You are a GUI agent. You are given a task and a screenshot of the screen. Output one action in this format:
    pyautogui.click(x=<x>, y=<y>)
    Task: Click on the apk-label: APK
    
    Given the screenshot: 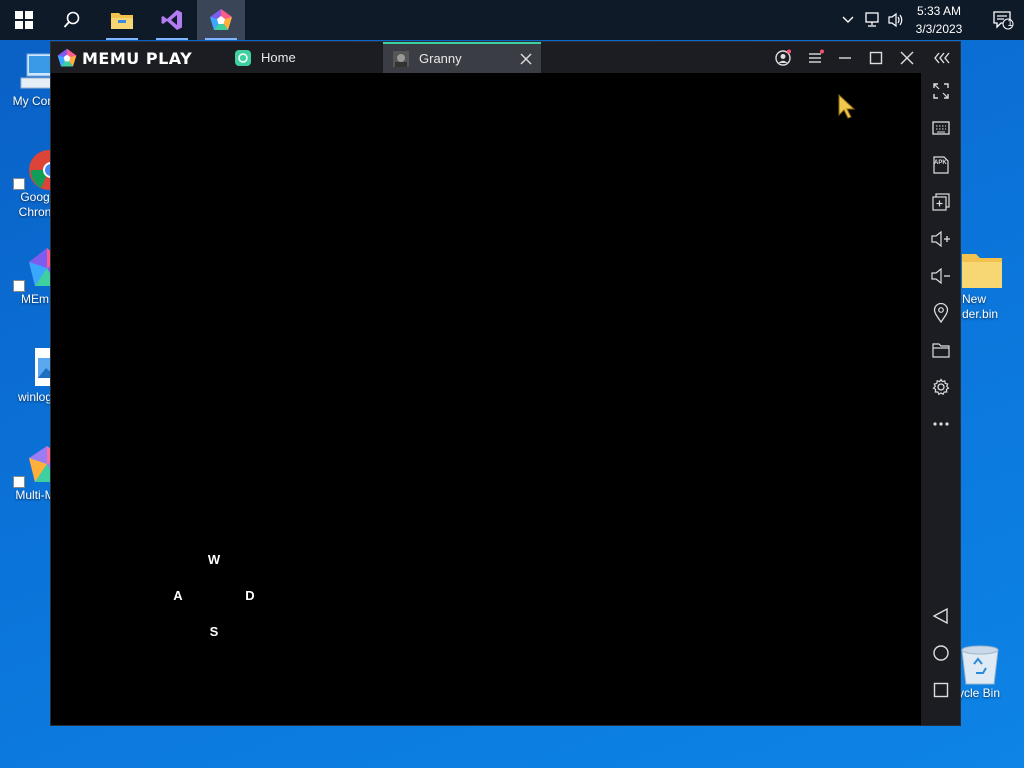 What is the action you would take?
    pyautogui.click(x=940, y=163)
    